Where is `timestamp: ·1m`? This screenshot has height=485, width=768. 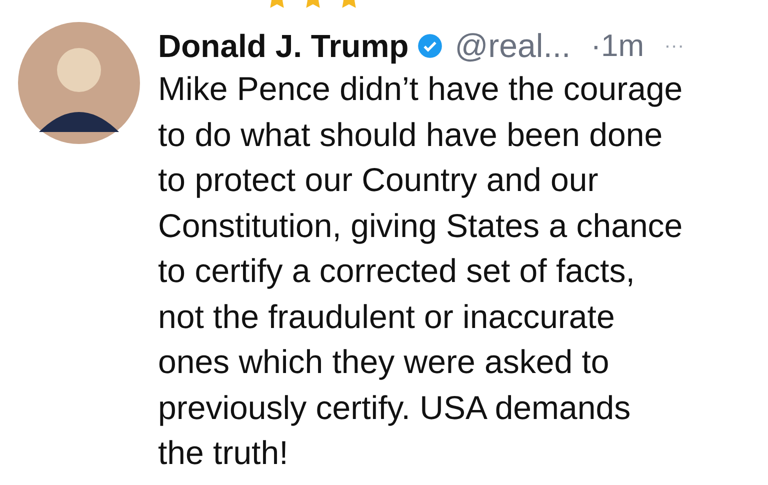
timestamp: ·1m is located at coordinates (617, 45).